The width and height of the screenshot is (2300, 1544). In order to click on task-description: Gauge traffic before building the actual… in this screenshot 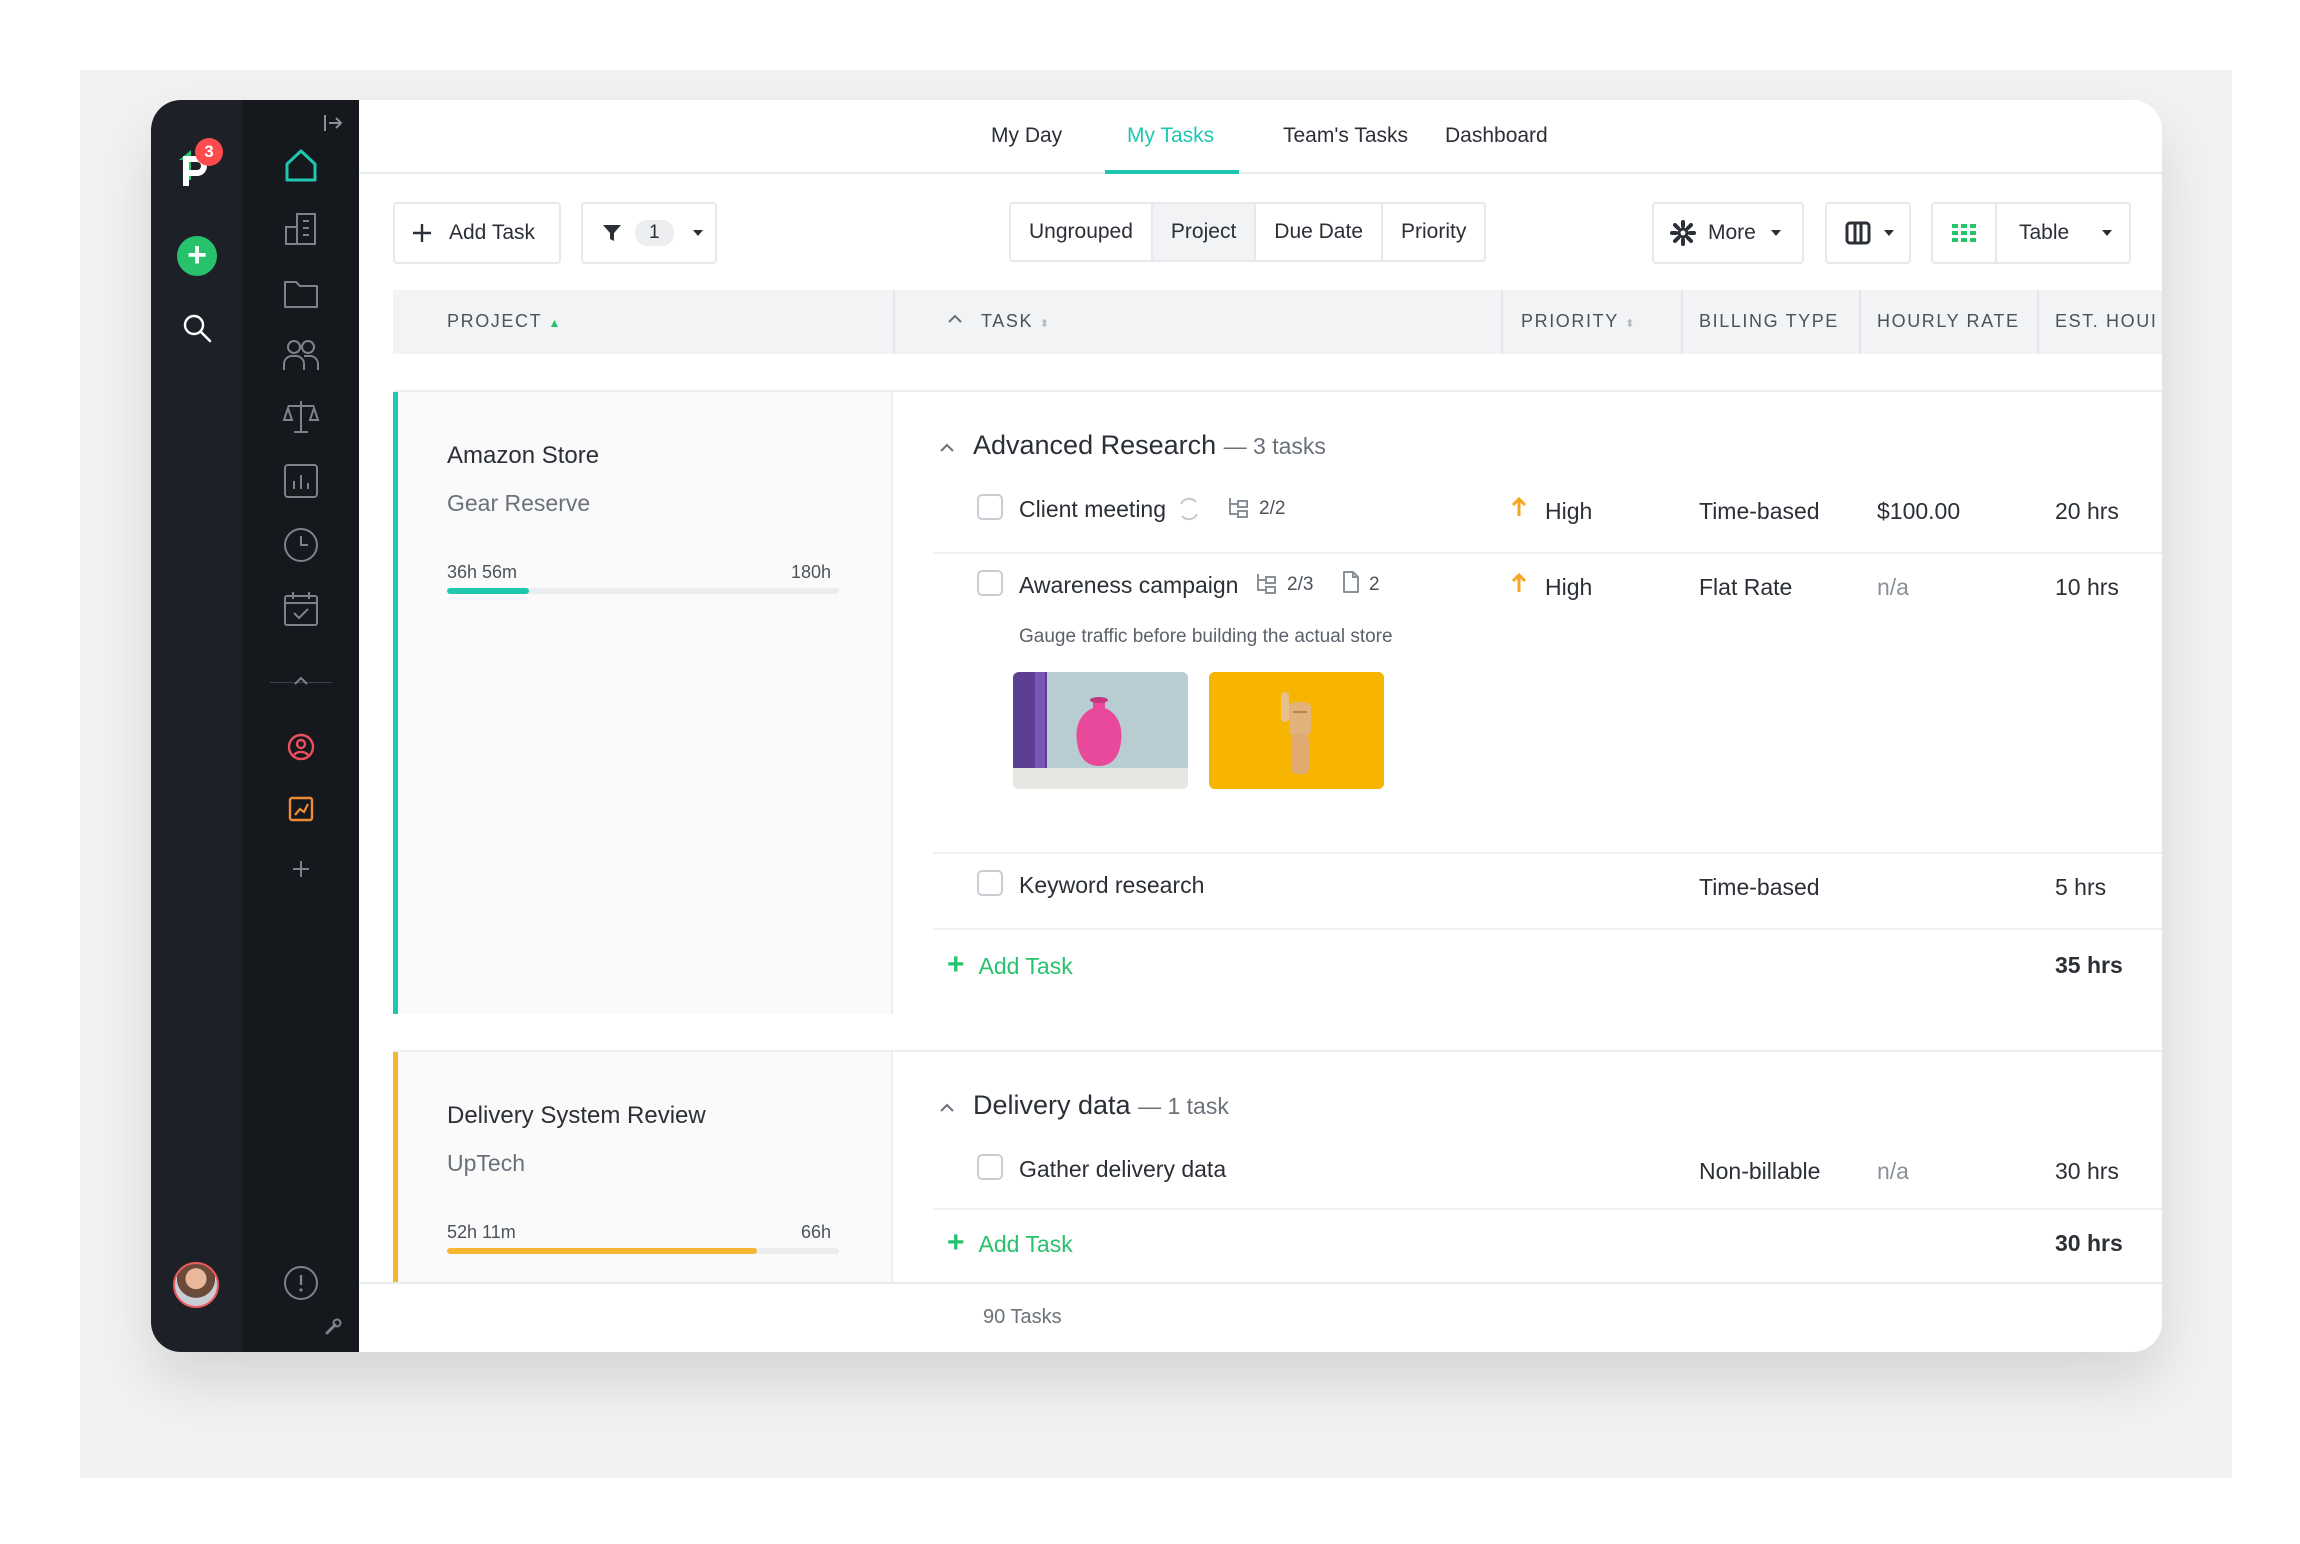, I will do `click(1206, 636)`.